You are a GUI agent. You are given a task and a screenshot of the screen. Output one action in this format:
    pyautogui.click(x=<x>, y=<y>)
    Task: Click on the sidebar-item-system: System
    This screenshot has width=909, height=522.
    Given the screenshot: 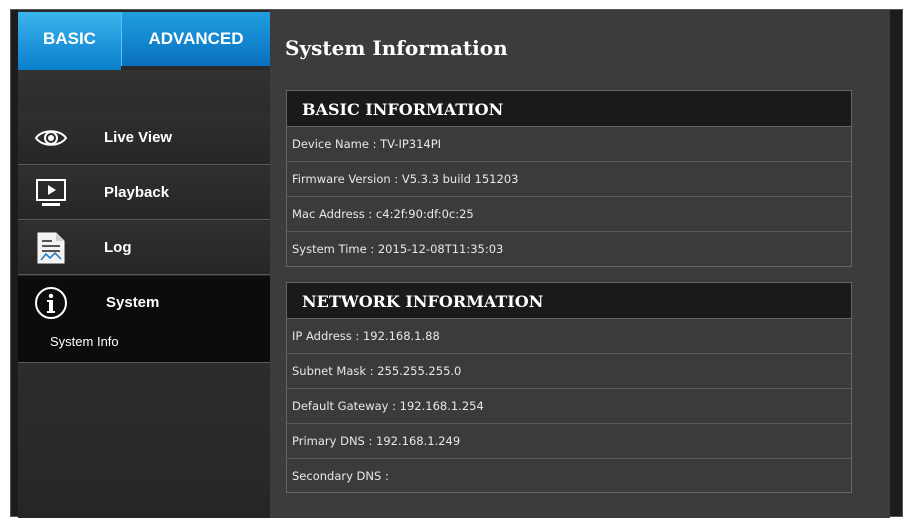 What is the action you would take?
    pyautogui.click(x=150, y=303)
    